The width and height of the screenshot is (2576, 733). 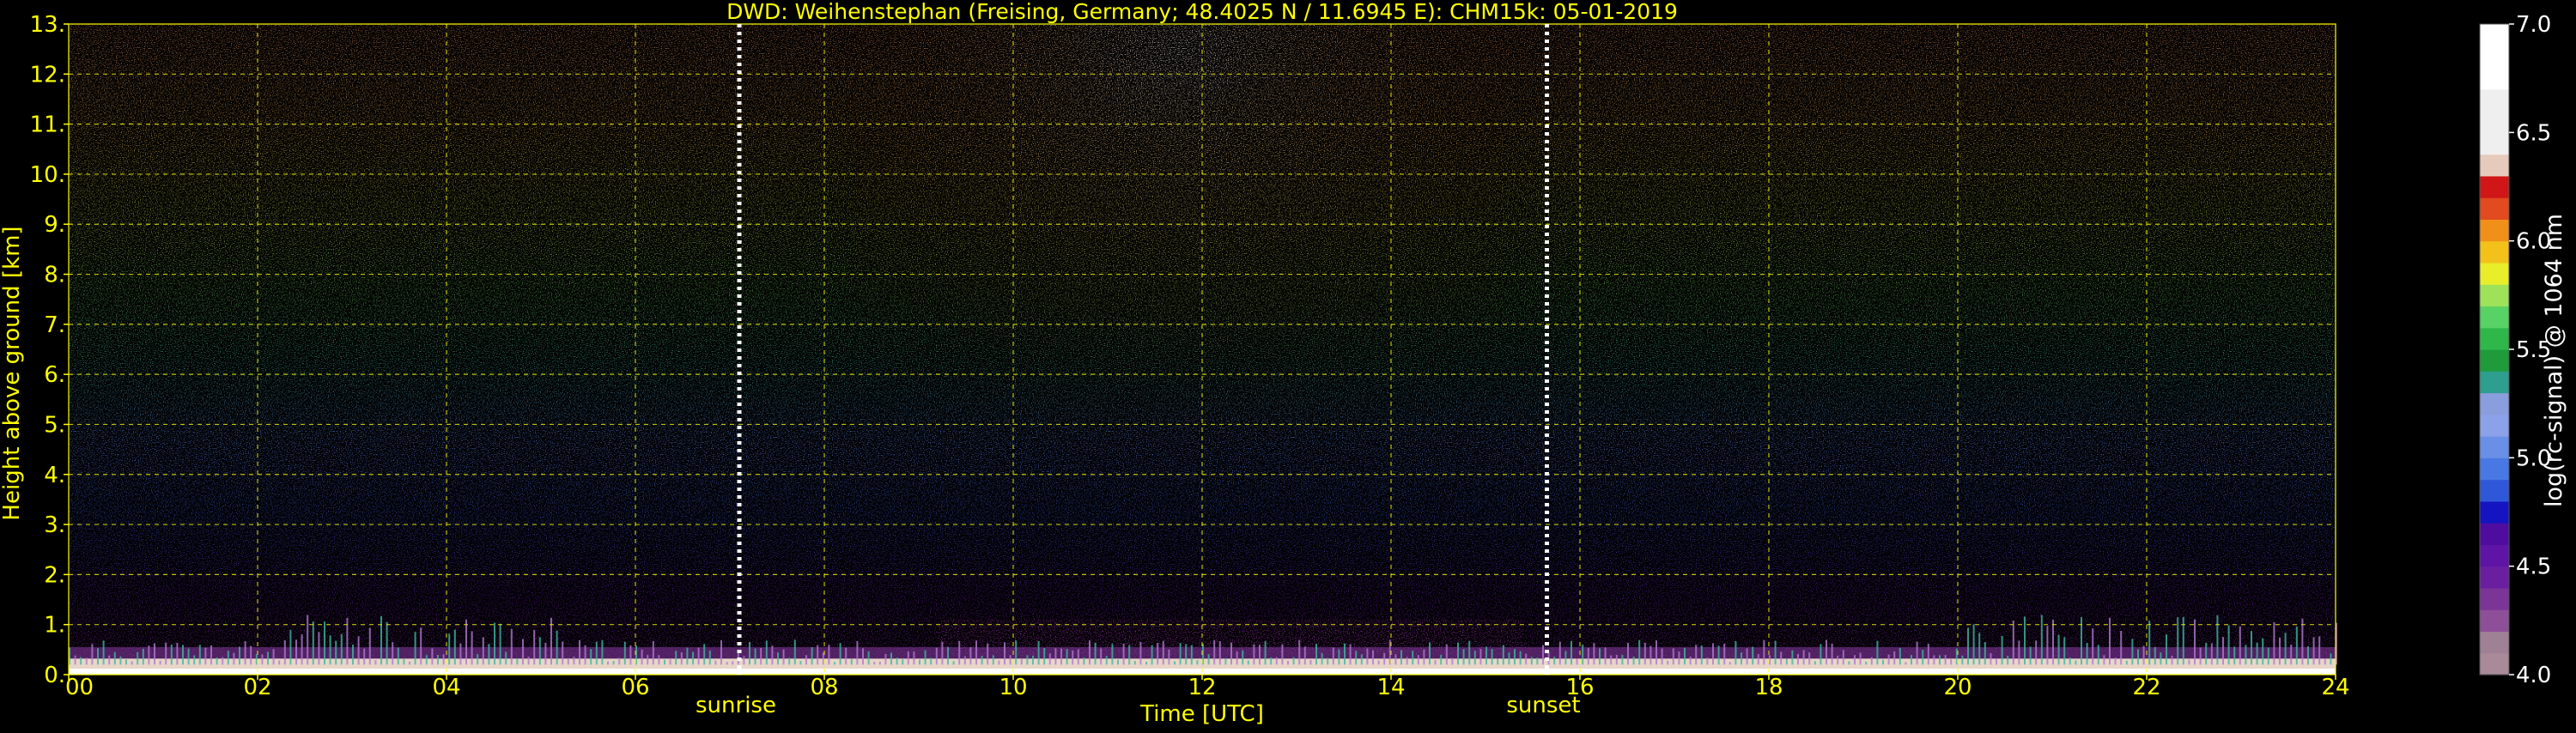 What do you see at coordinates (55, 626) in the screenshot?
I see `y-tick-label: 1.` at bounding box center [55, 626].